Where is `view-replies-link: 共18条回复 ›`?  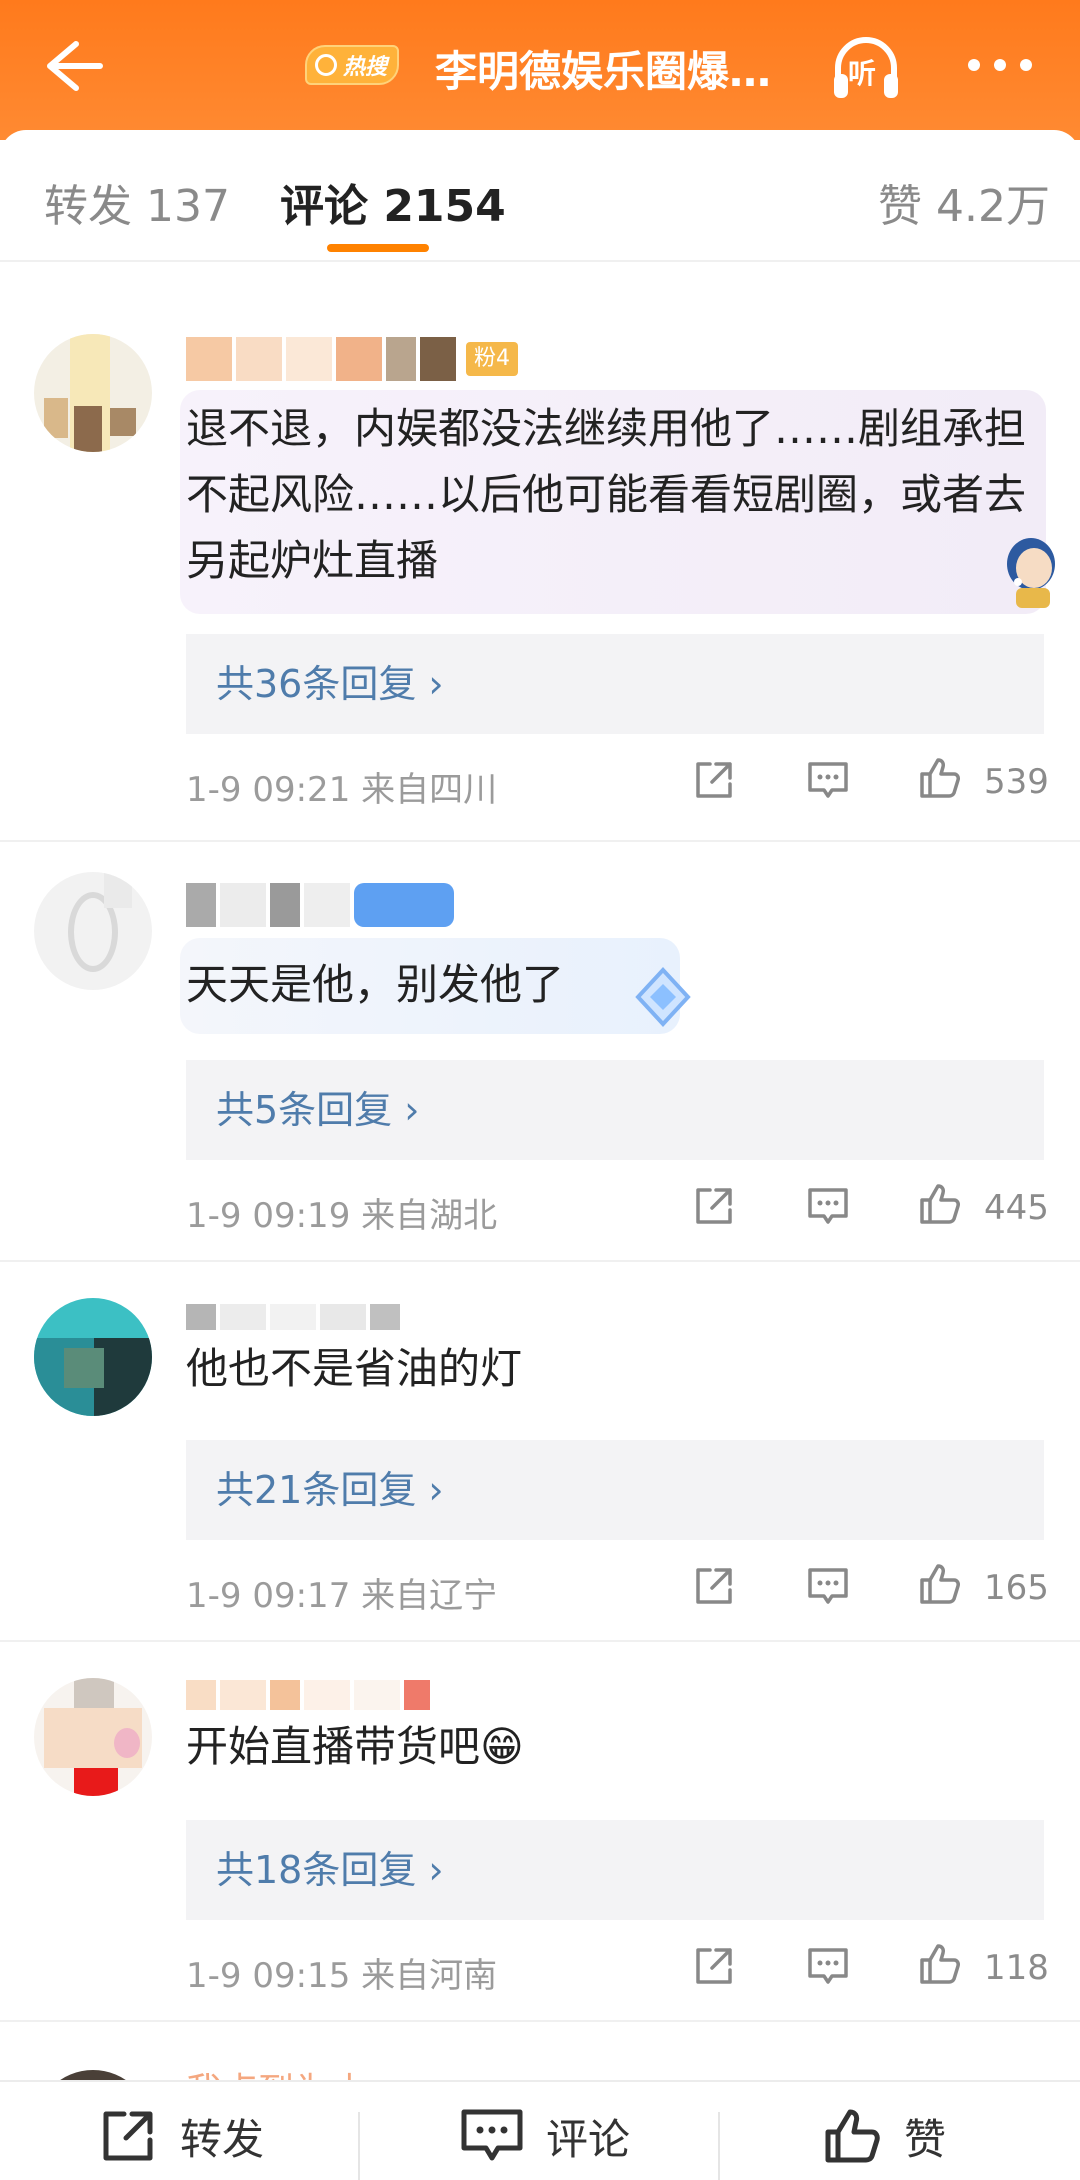 view-replies-link: 共18条回复 › is located at coordinates (615, 1870).